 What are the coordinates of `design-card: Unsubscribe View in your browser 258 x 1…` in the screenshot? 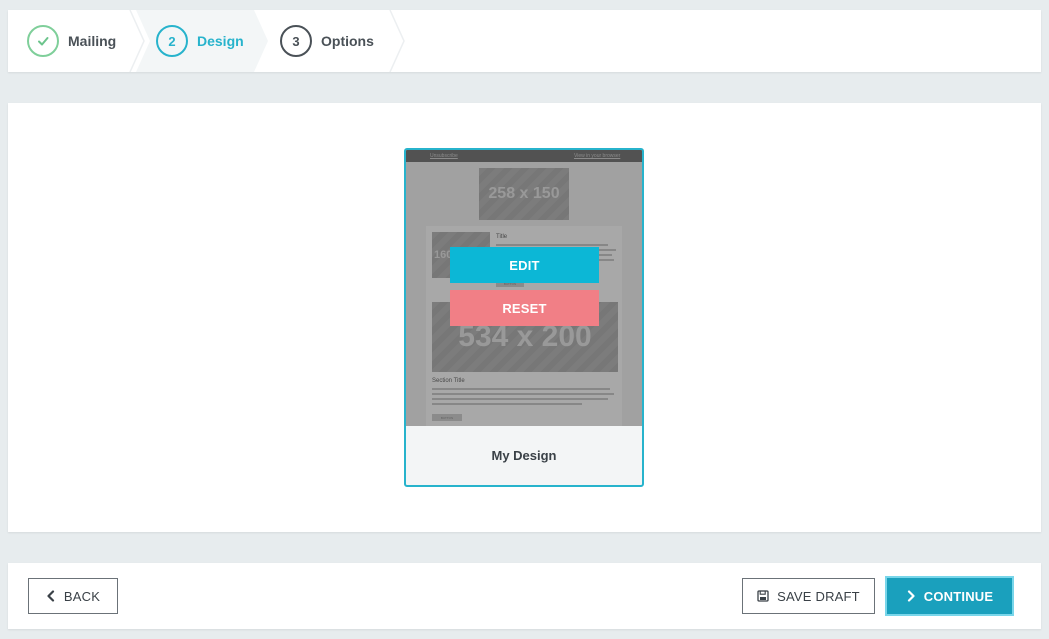 It's located at (524, 317).